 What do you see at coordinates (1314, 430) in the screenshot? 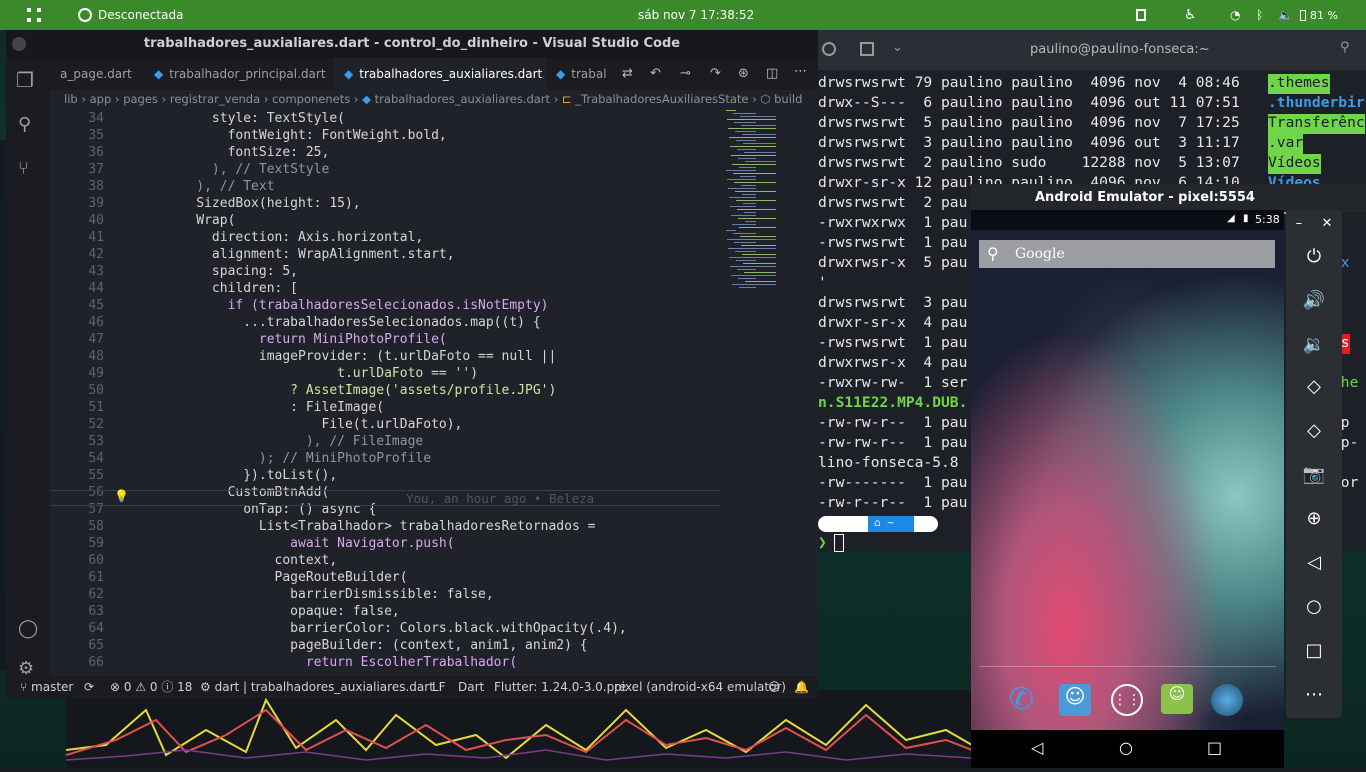
I see `rotate-right-icon: ◇` at bounding box center [1314, 430].